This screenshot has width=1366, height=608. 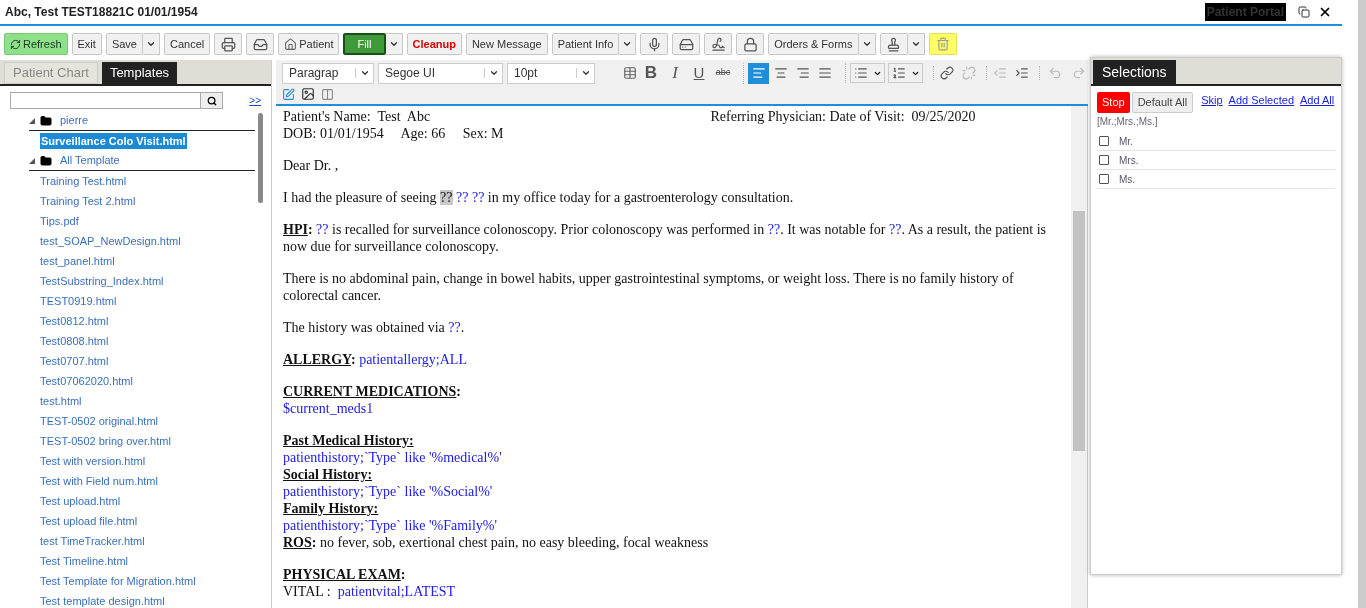 I want to click on template-item: TEST0919.html, so click(x=78, y=301).